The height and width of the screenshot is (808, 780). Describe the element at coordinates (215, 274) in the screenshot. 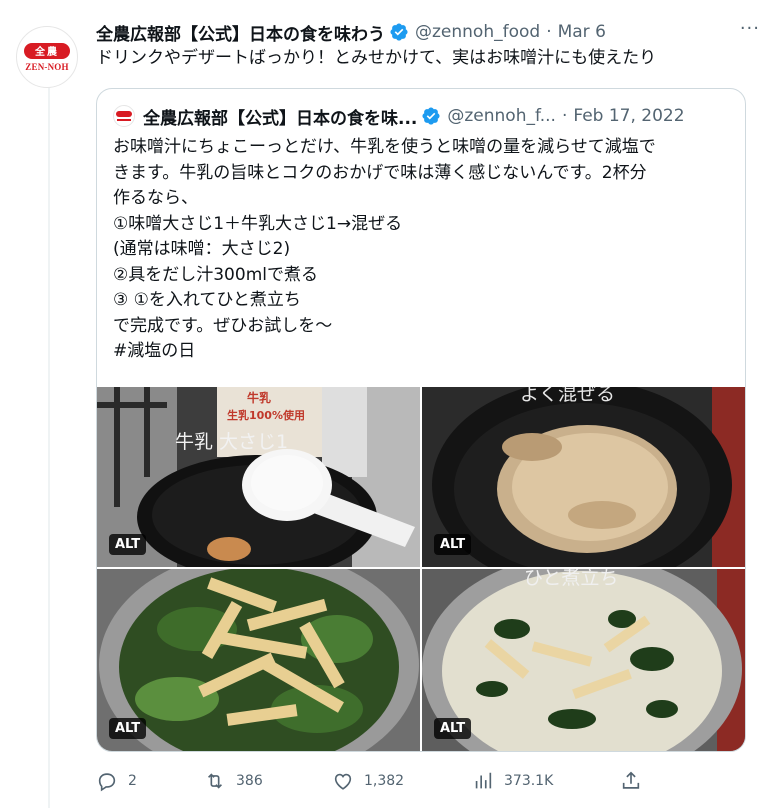

I see `quote-line: ②具をだし汁300mlで煮る` at that location.